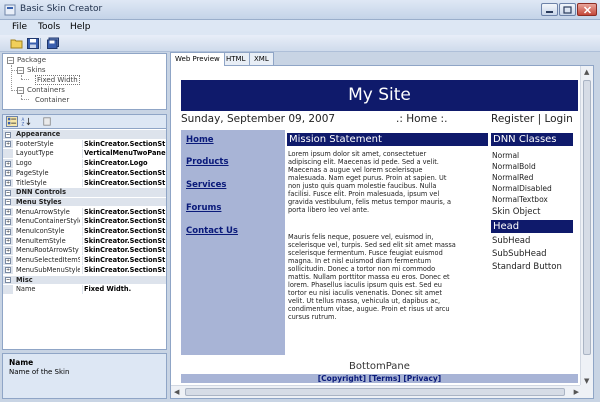  I want to click on nav-services: Services, so click(206, 185).